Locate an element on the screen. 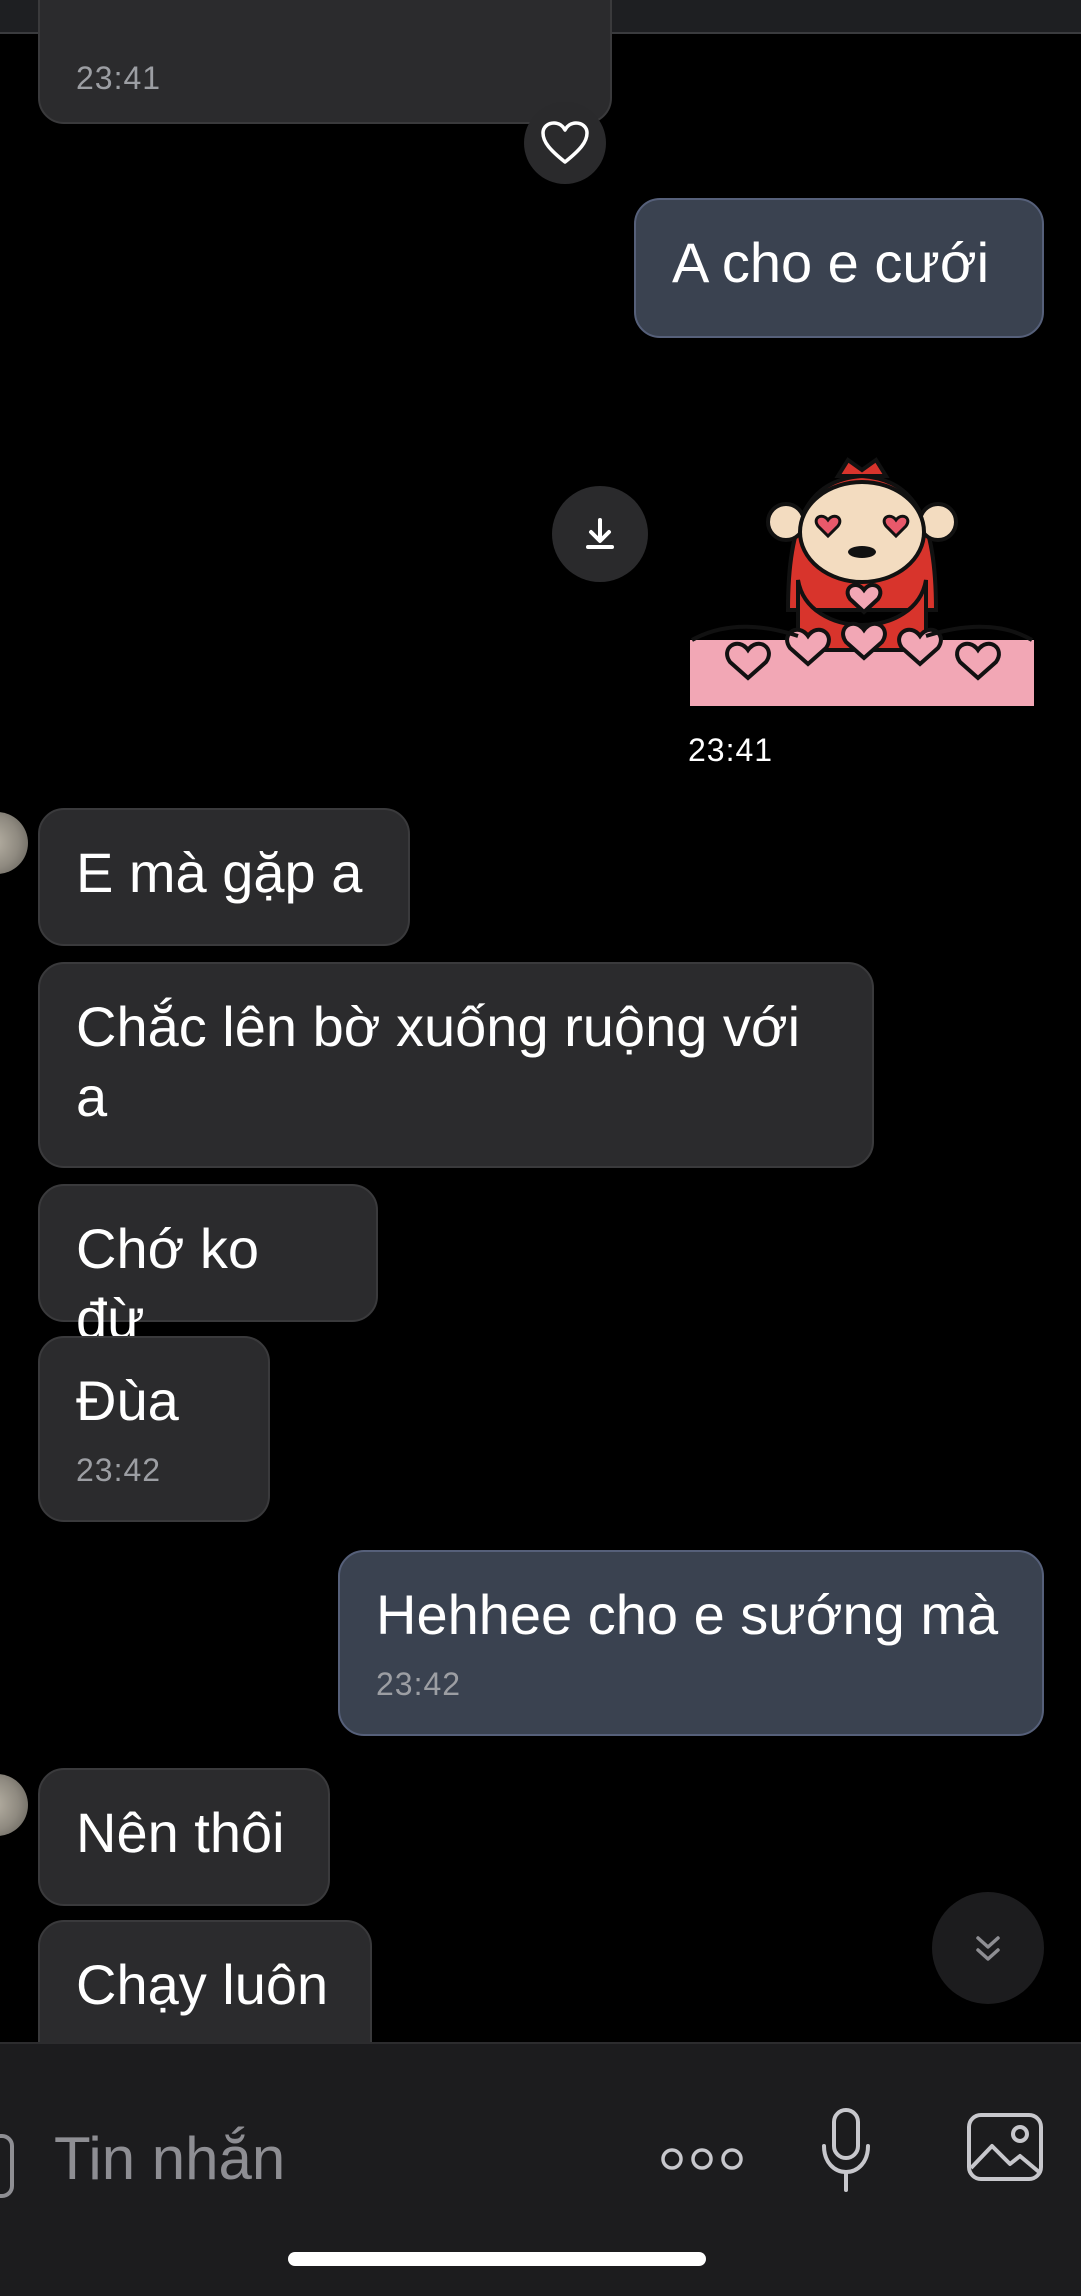  message-text: E mà gặp a is located at coordinates (219, 872).